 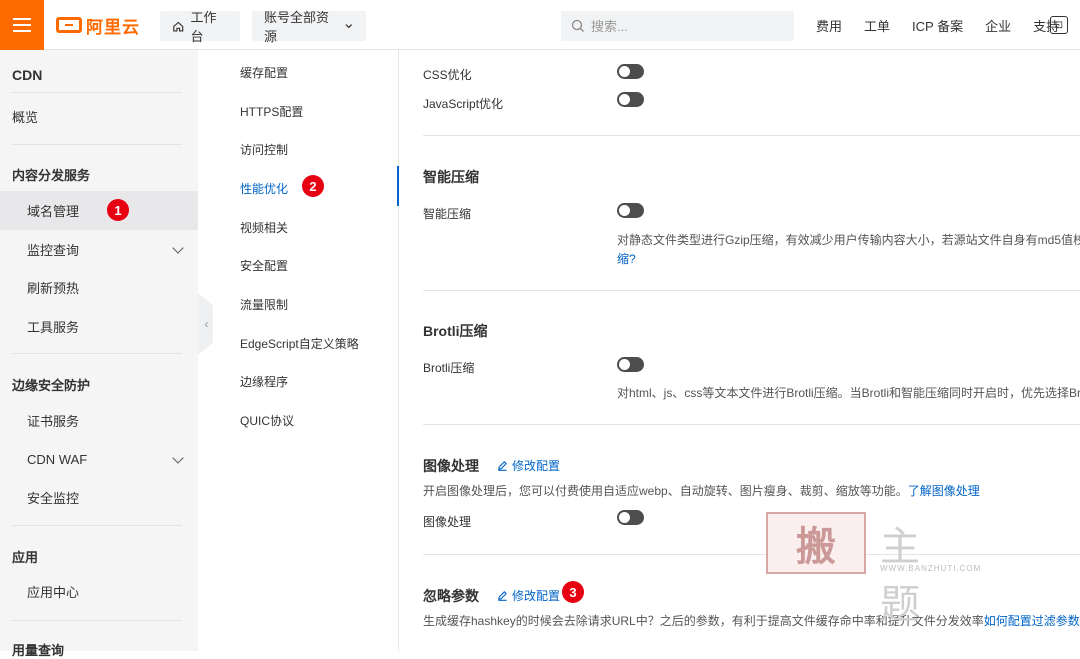 I want to click on sidebar-group-edge-security: 边缘安全防护, so click(x=51, y=385).